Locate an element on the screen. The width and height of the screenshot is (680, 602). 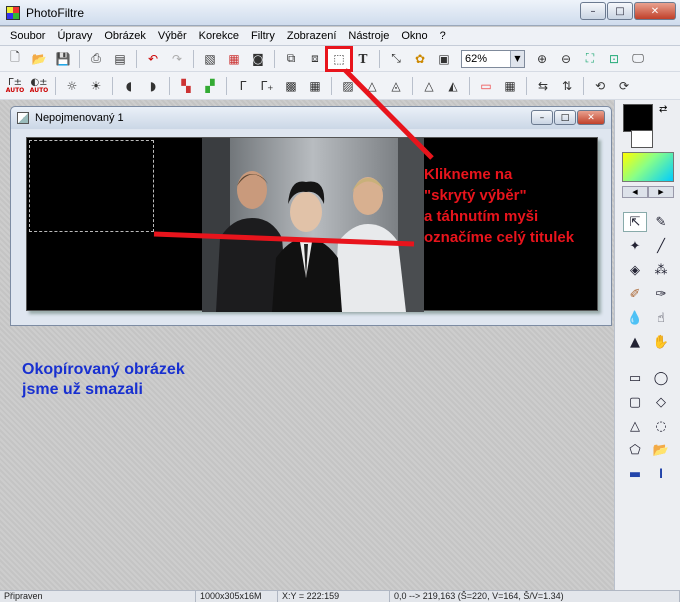
polygon-icon: ⬠ is located at coordinates (635, 450).